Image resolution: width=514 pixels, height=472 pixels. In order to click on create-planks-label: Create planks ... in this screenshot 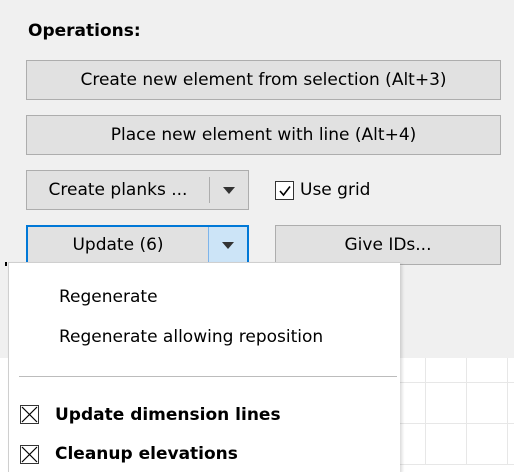, I will do `click(118, 190)`.